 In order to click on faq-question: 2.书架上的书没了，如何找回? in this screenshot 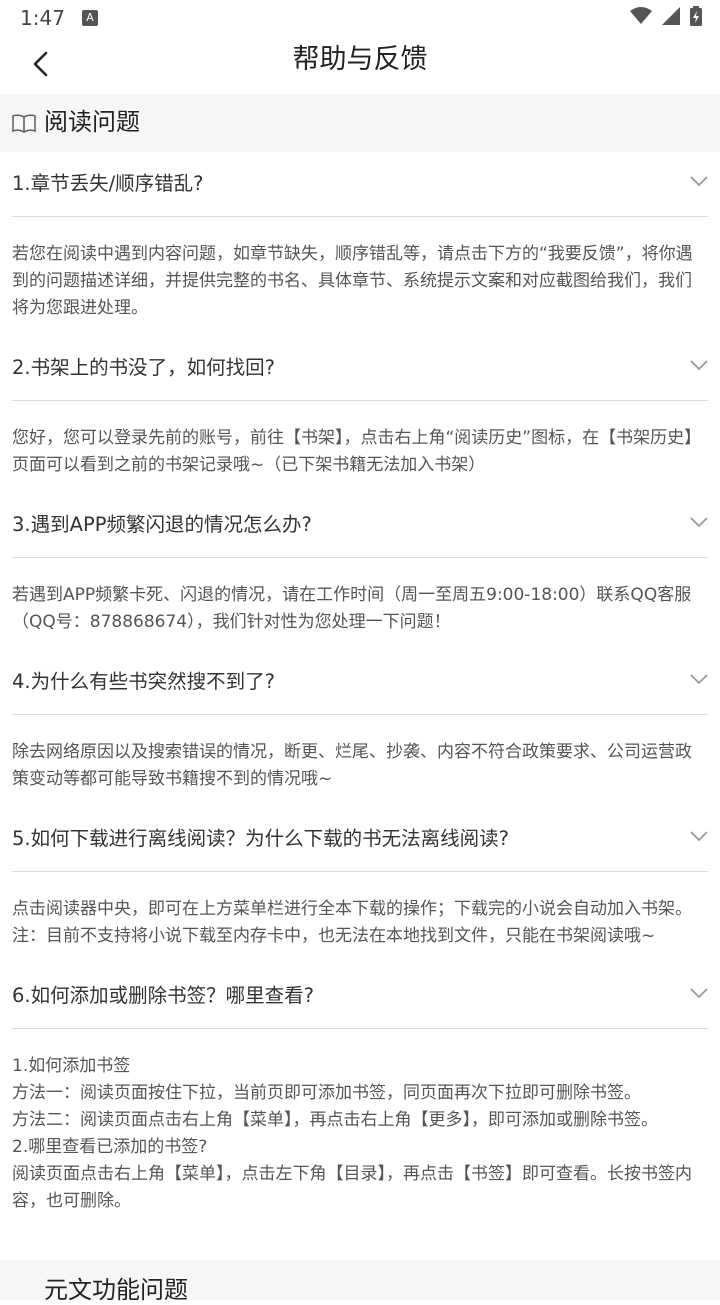, I will do `click(360, 368)`.